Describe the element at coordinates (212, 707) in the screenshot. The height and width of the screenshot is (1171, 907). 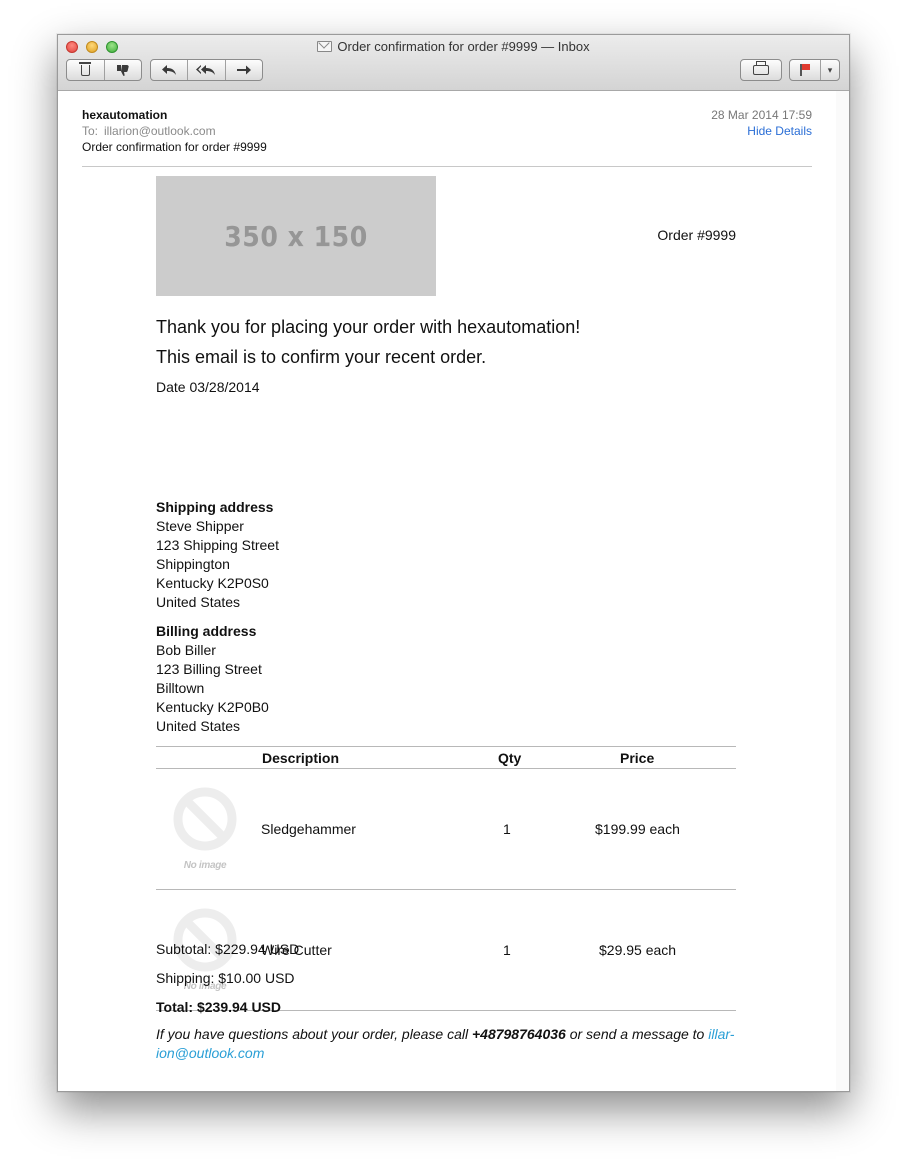
I see `billing-region: Kentucky K2P0B0` at that location.